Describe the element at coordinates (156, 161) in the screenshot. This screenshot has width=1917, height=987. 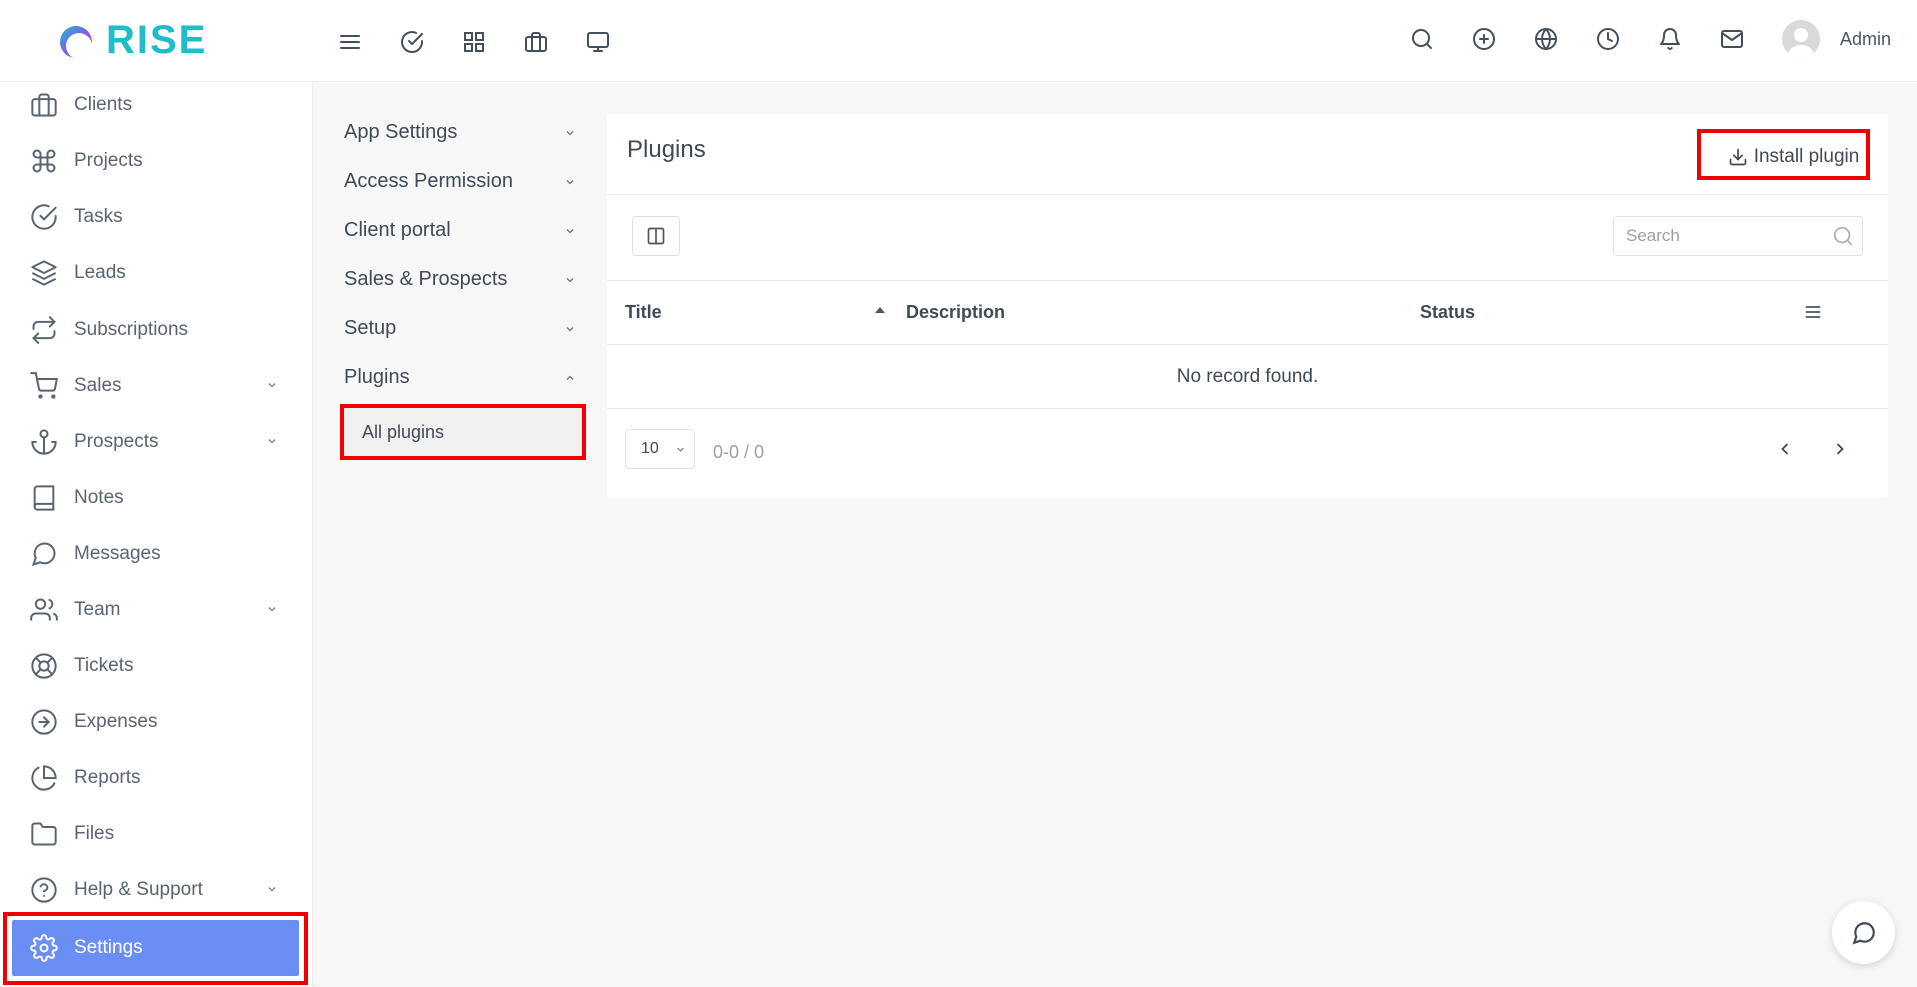
I see `sidebar-item-projects: Projects` at that location.